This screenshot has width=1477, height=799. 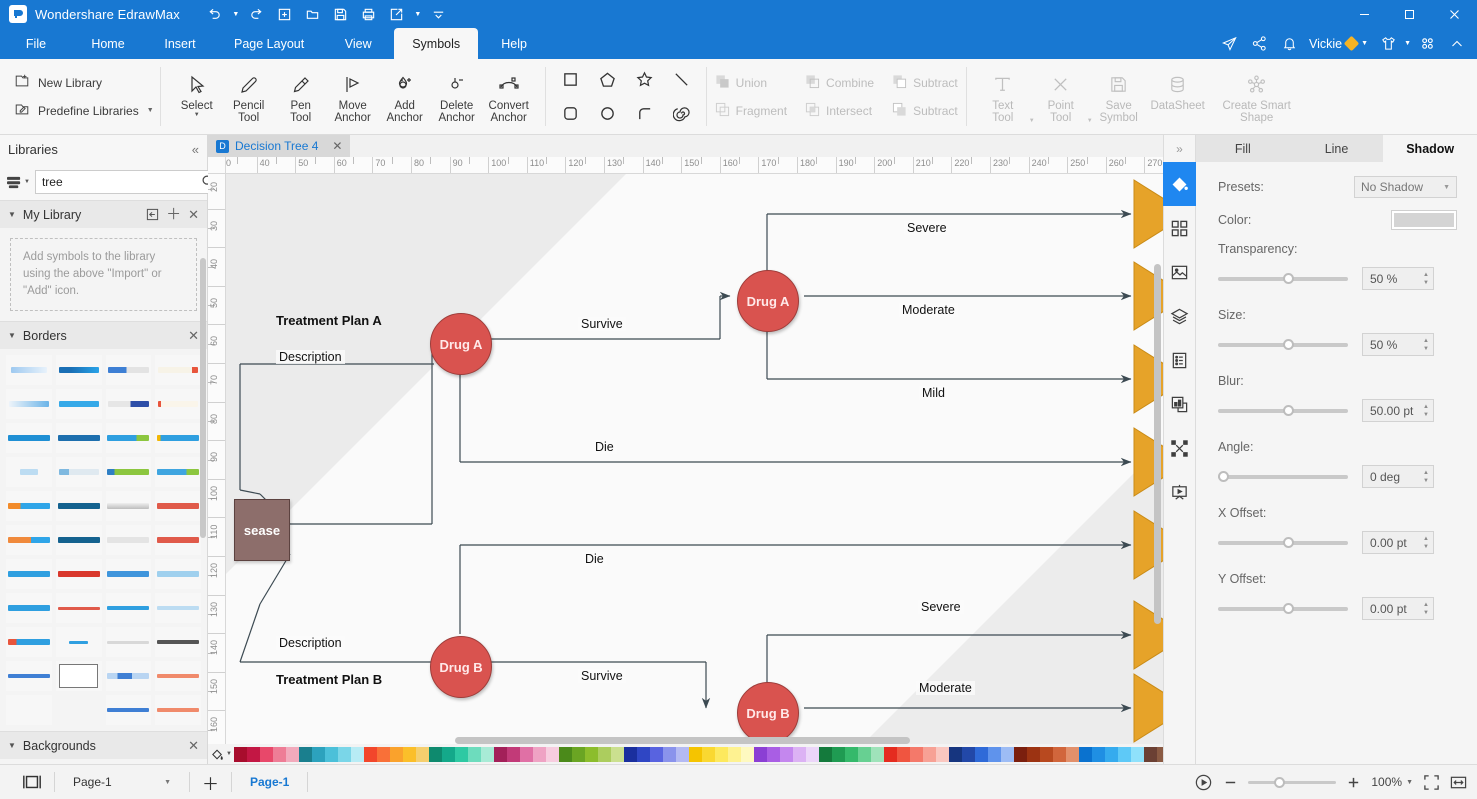 I want to click on union-button: Union, so click(x=751, y=83).